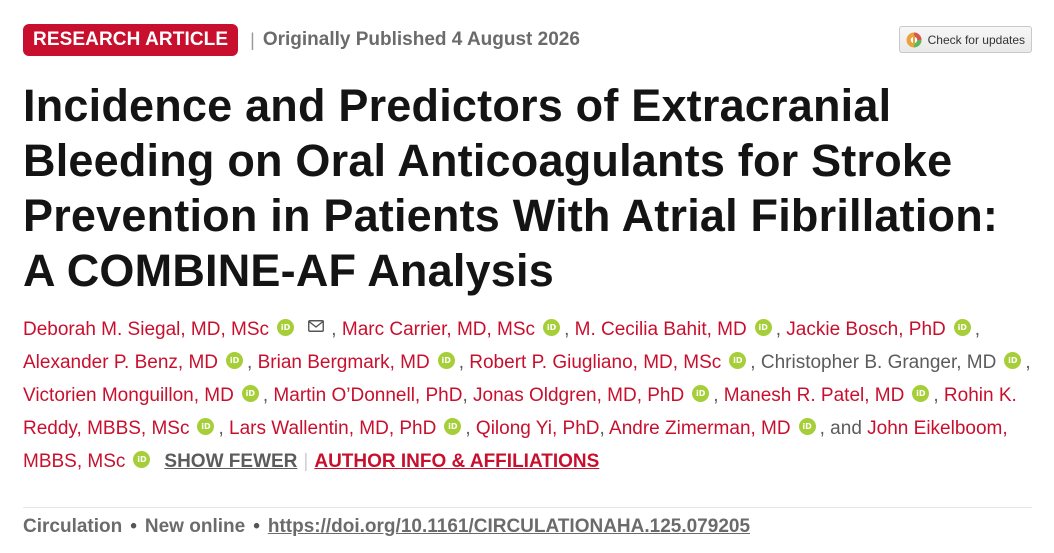 This screenshot has height=553, width=1054. What do you see at coordinates (456, 461) in the screenshot?
I see `author-info-affiliations-link: AUTHOR INFO & AFFILIATIONS` at bounding box center [456, 461].